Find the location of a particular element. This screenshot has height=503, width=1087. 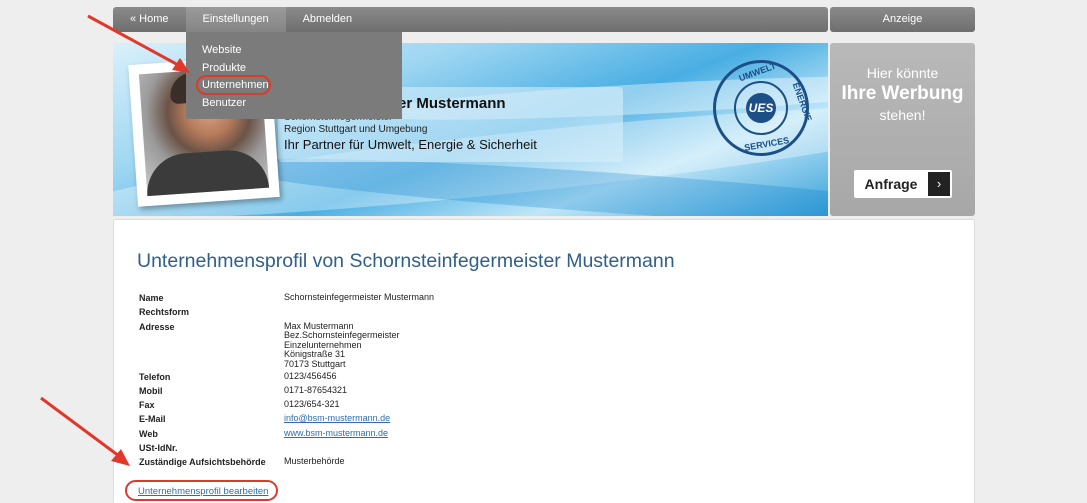

value-line: 0123/456456 is located at coordinates (310, 375).